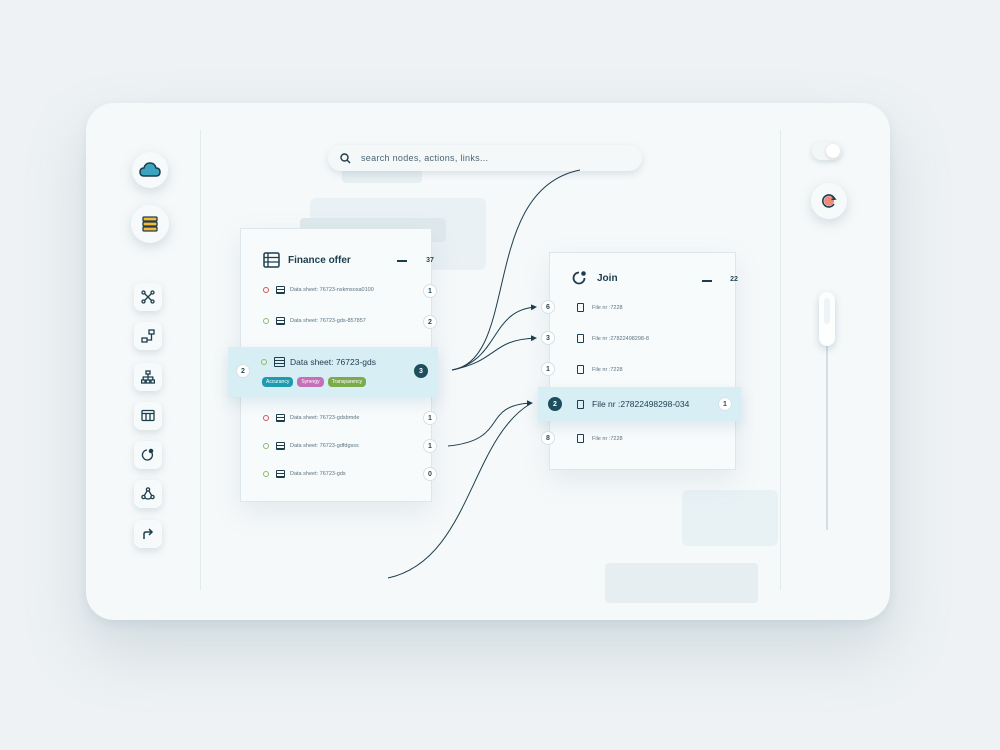 The image size is (1000, 750). Describe the element at coordinates (734, 279) in the screenshot. I see `panel-count-badge: 22` at that location.